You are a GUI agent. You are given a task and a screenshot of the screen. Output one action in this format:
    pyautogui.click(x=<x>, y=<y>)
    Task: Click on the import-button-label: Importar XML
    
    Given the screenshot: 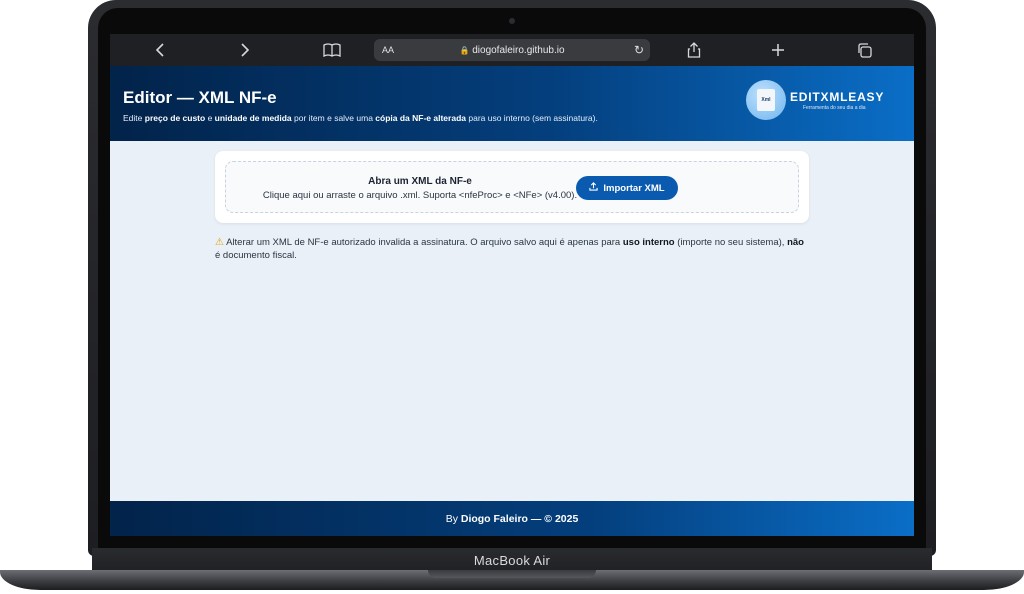 What is the action you would take?
    pyautogui.click(x=634, y=188)
    